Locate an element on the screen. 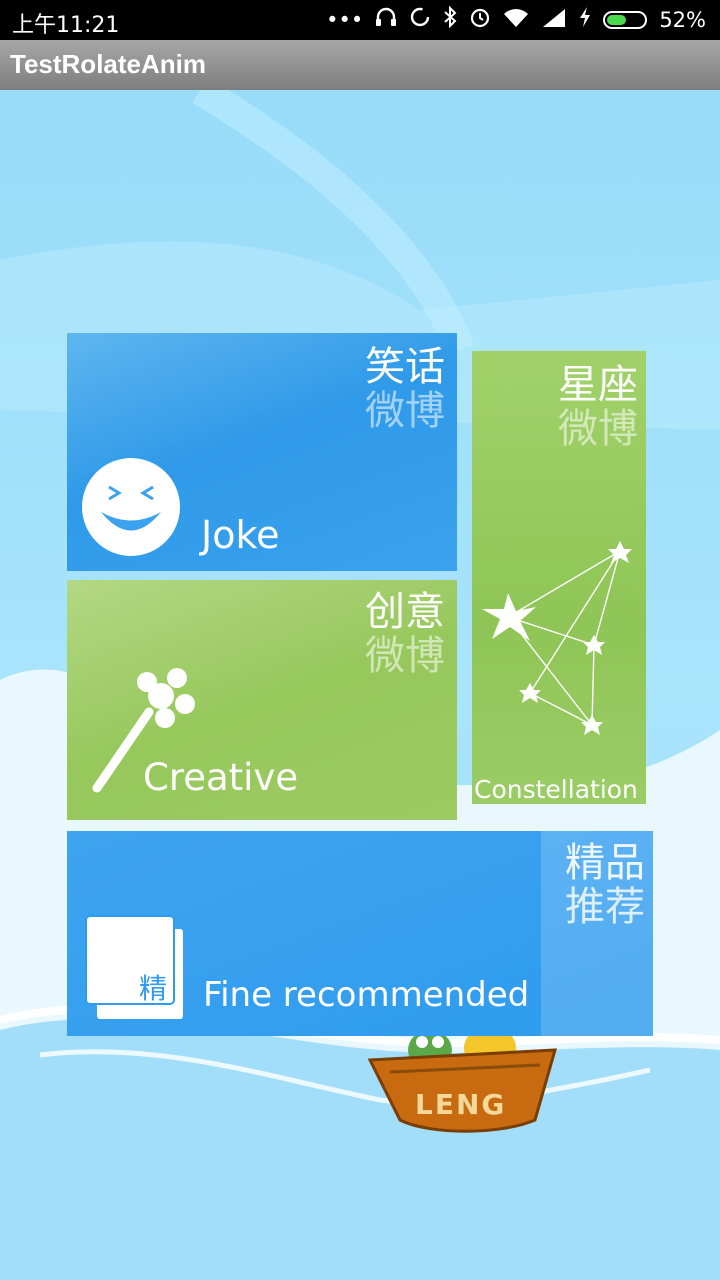  status-icons: ••• 52% is located at coordinates (516, 19).